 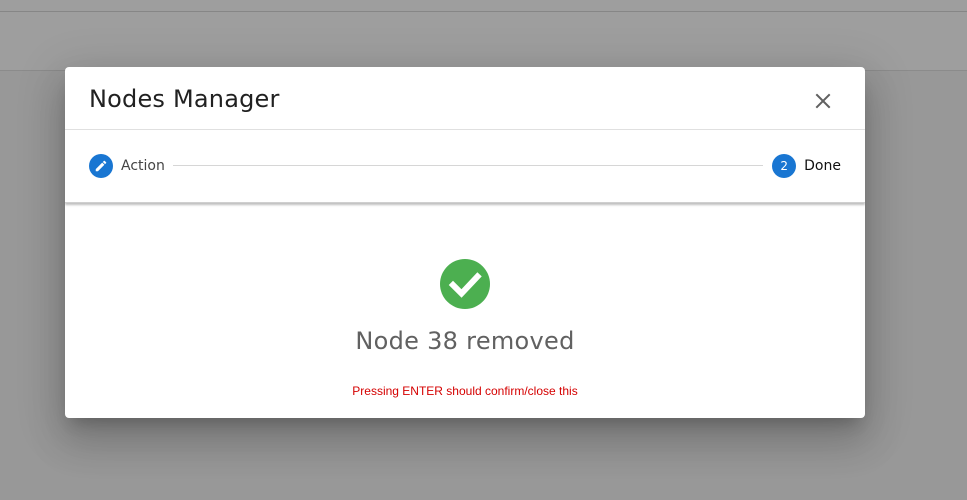 What do you see at coordinates (784, 166) in the screenshot?
I see `step-done-indicator: 2` at bounding box center [784, 166].